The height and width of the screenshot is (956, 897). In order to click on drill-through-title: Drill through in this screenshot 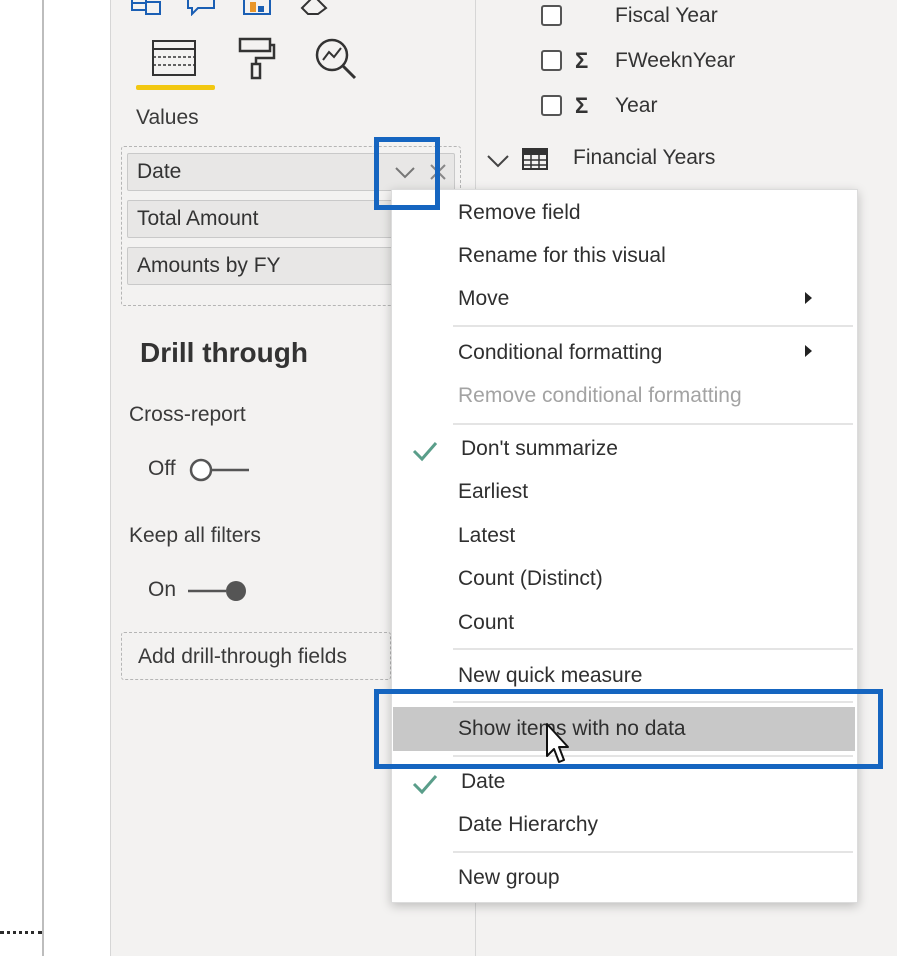, I will do `click(224, 352)`.